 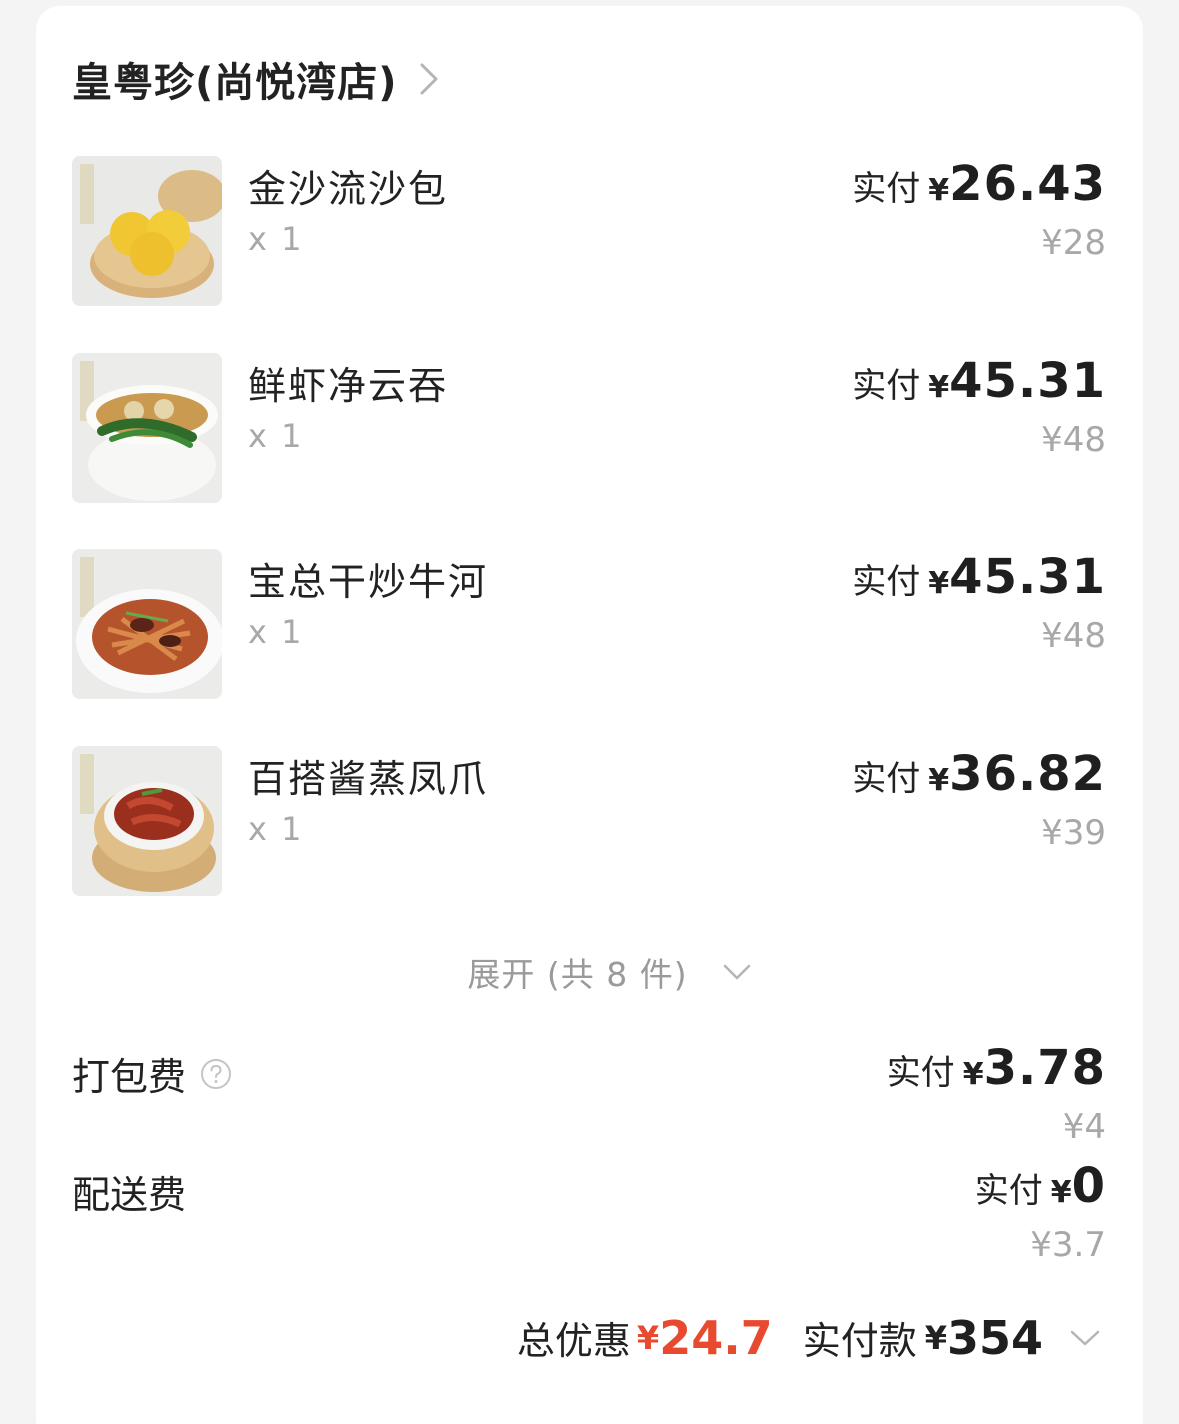 What do you see at coordinates (129, 1195) in the screenshot?
I see `delivery-fee-label: 配送费` at bounding box center [129, 1195].